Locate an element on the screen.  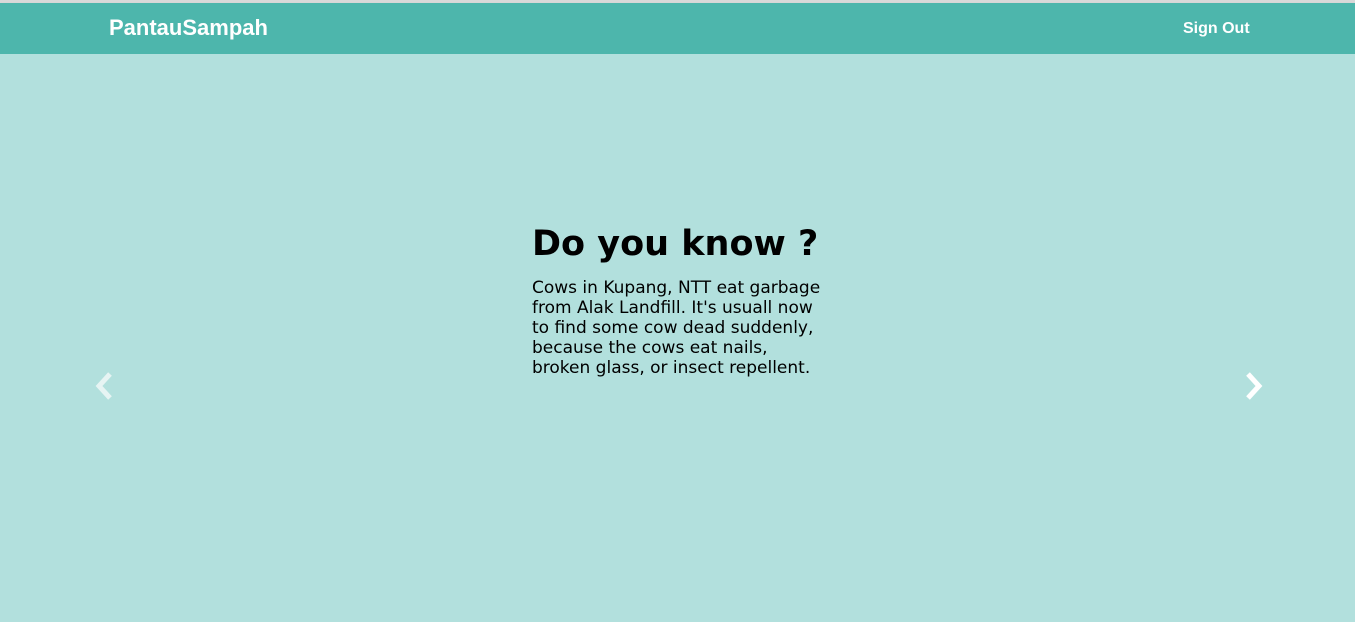
navbar: PantauSampah Sign Out is located at coordinates (677, 29).